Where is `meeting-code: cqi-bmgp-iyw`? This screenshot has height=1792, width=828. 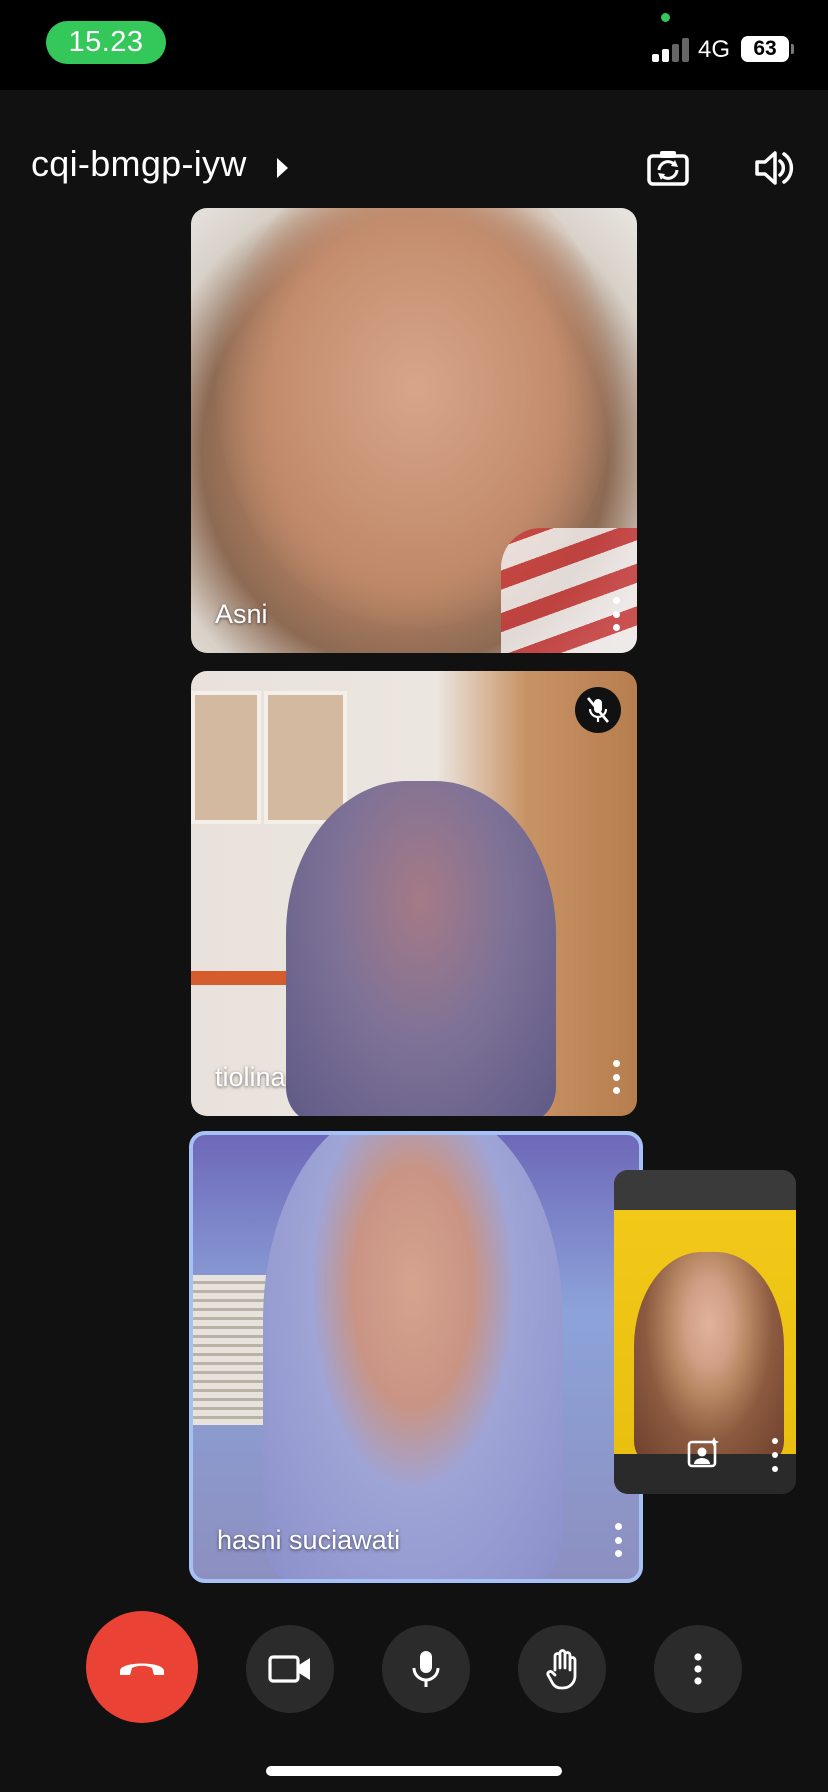
meeting-code: cqi-bmgp-iyw is located at coordinates (139, 164).